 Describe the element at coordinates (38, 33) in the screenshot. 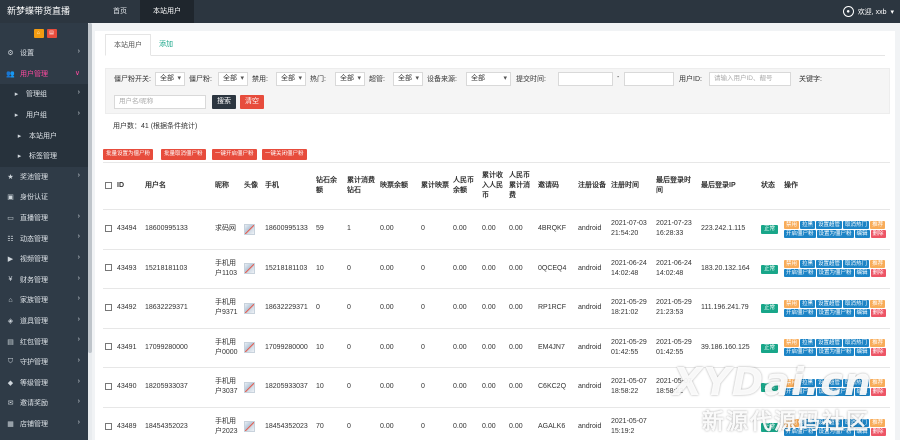

I see `home-icon: ⌂` at that location.